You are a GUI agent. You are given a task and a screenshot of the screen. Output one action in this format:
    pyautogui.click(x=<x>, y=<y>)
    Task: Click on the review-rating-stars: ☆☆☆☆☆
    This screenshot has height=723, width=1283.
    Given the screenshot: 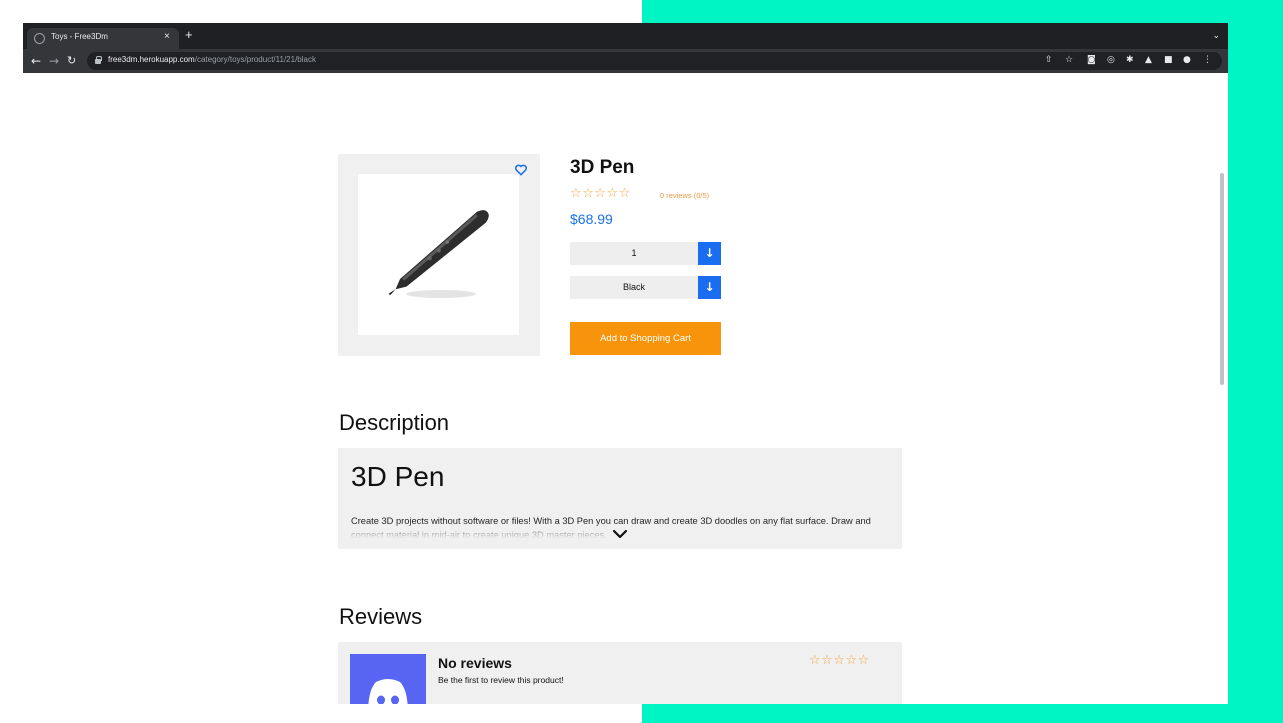 What is the action you would take?
    pyautogui.click(x=839, y=660)
    